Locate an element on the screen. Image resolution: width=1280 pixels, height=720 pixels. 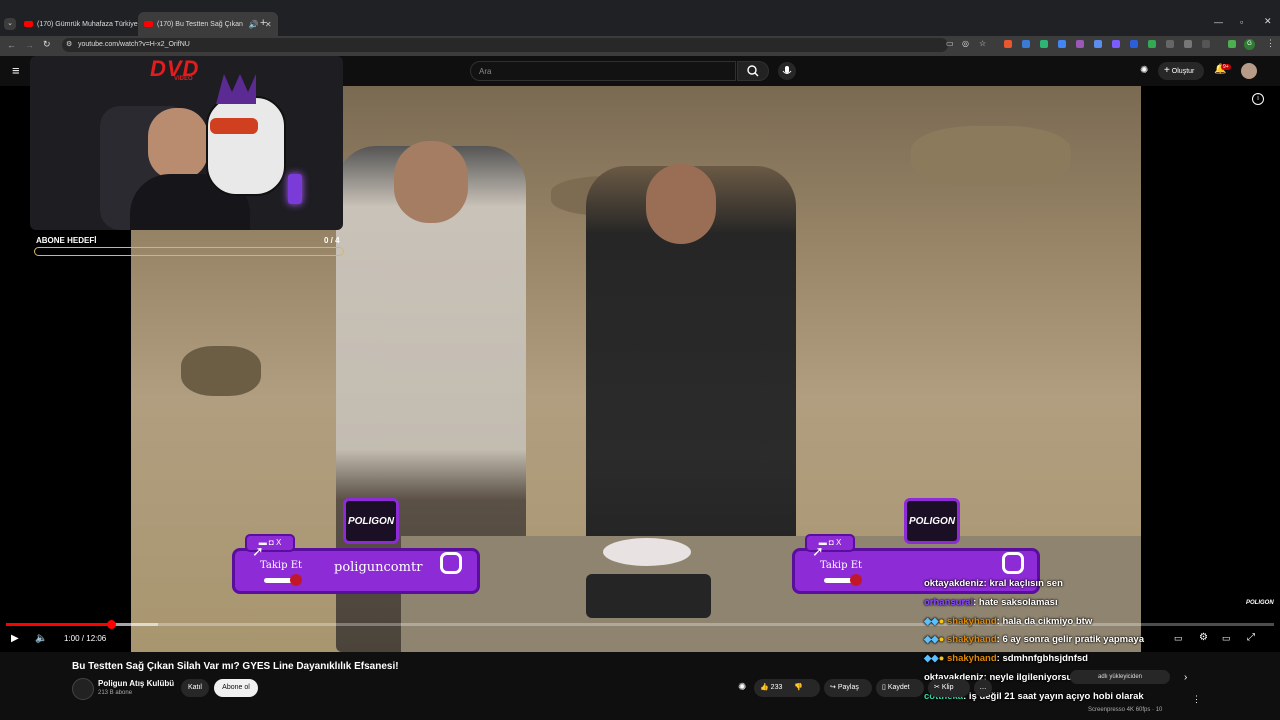
chat-username: oktayakdeniz is located at coordinates (954, 583).